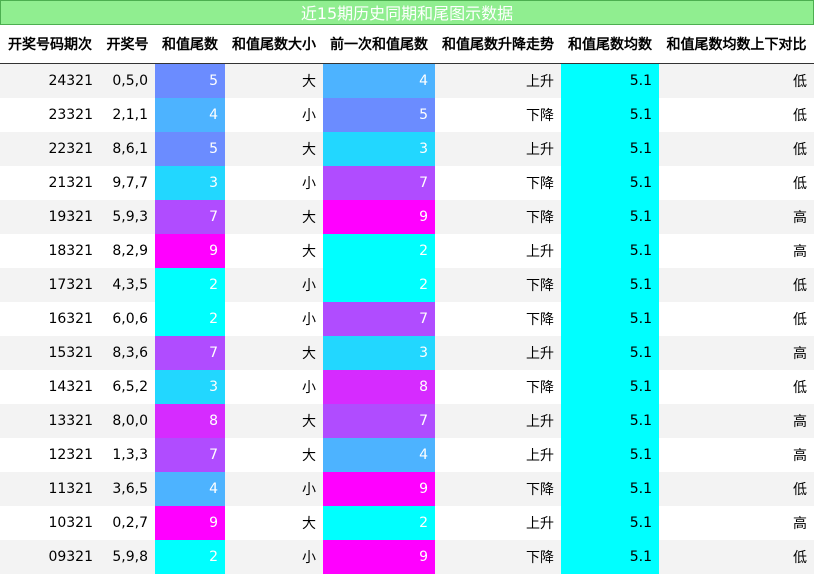  I want to click on numbers-cell: 8,3,6, so click(127, 353).